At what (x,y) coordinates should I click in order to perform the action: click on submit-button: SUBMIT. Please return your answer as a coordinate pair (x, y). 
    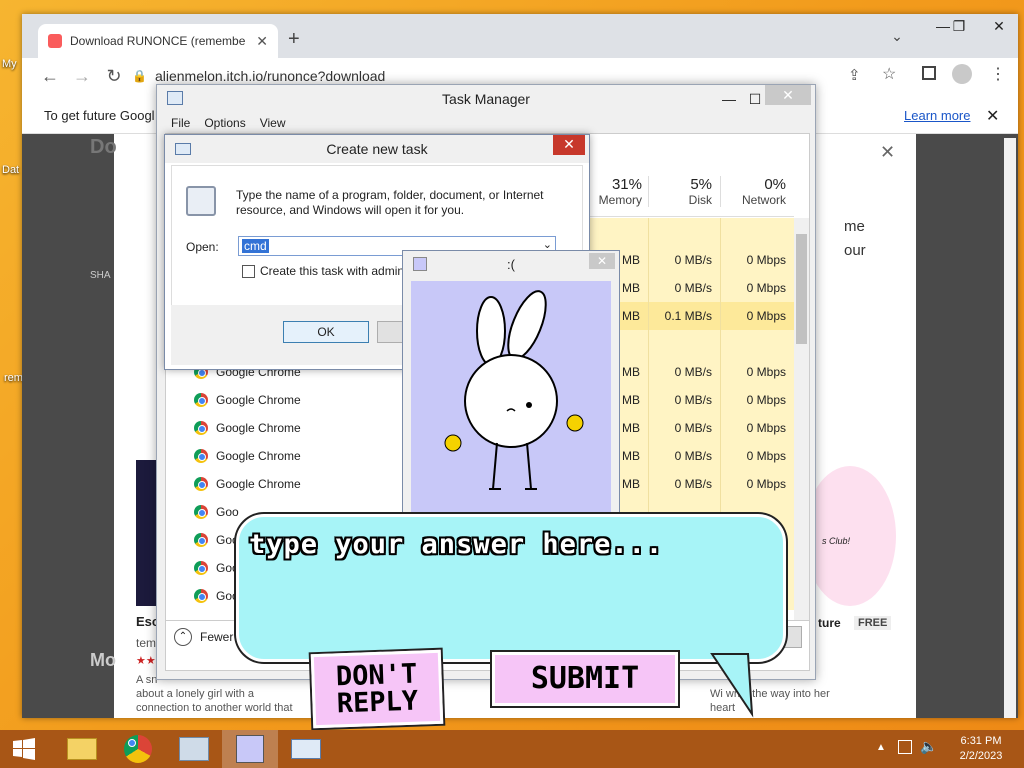
    Looking at the image, I should click on (585, 679).